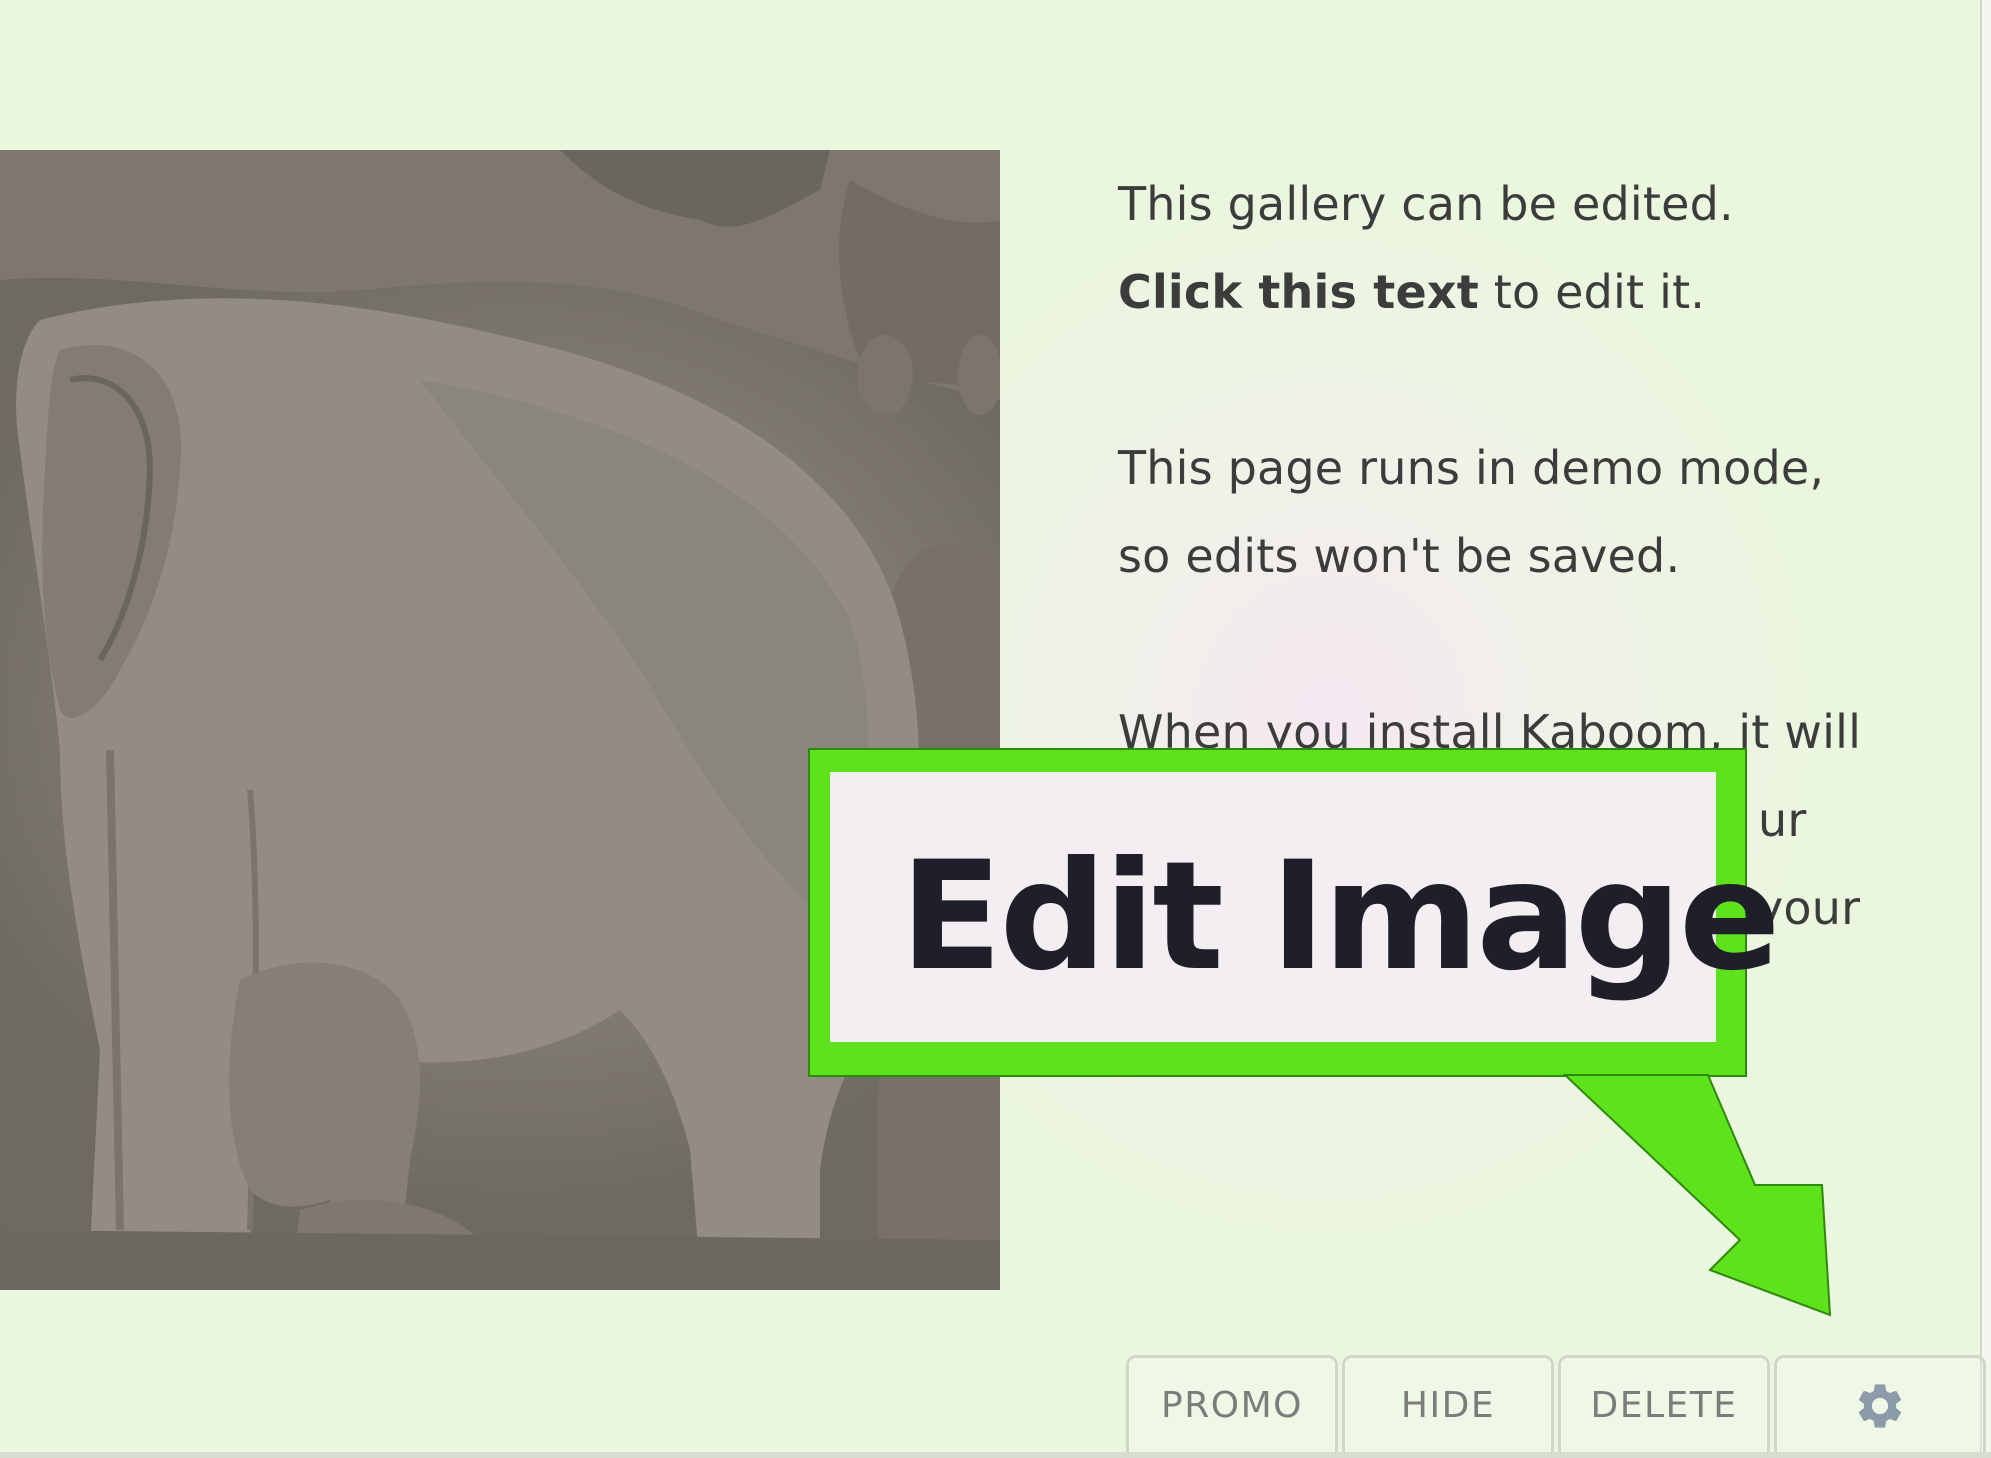  What do you see at coordinates (1448, 1404) in the screenshot?
I see `hide-button: HIDE` at bounding box center [1448, 1404].